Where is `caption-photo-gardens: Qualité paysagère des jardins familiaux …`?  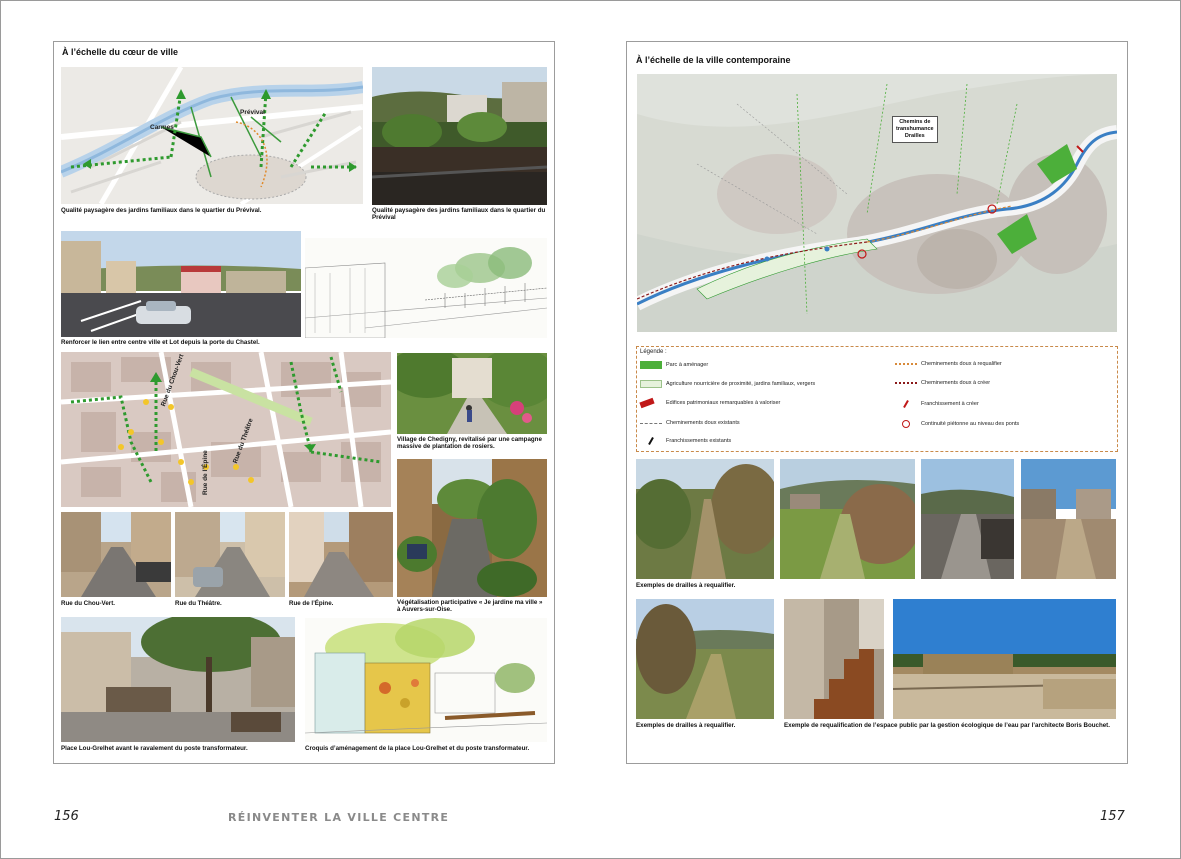 caption-photo-gardens: Qualité paysagère des jardins familiaux … is located at coordinates (459, 214).